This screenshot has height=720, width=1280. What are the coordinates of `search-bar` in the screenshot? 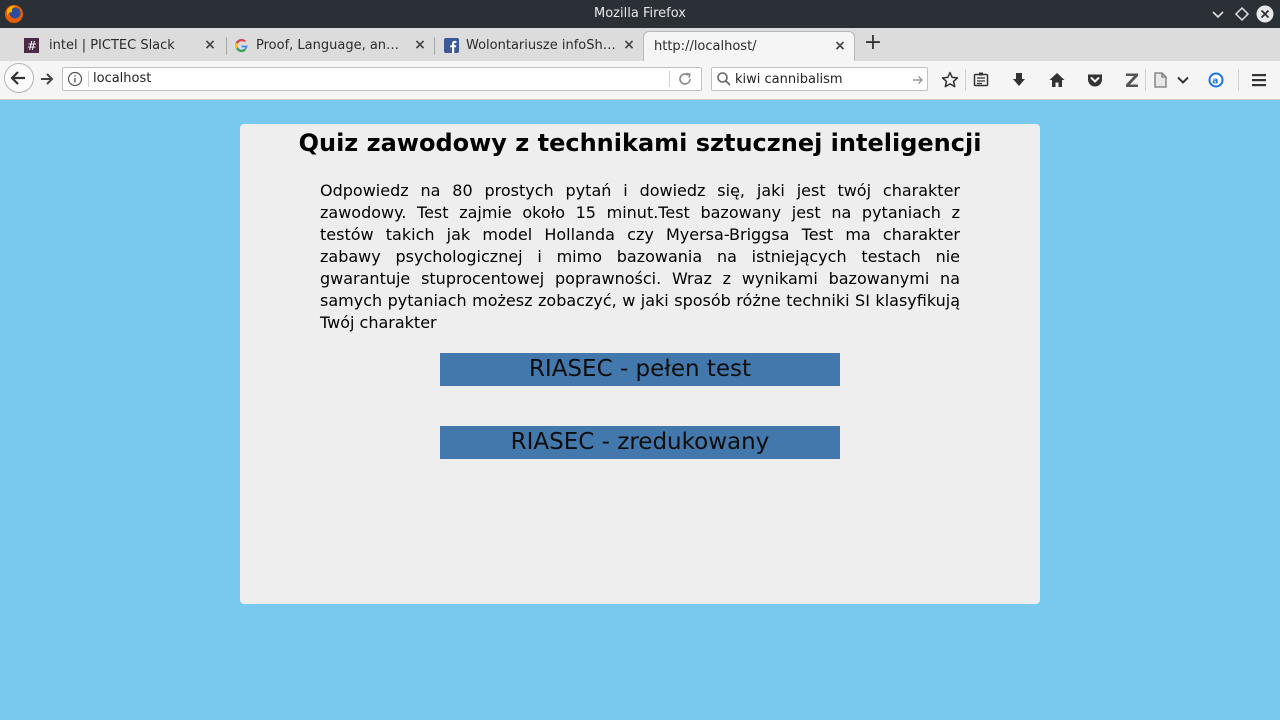 It's located at (819, 79).